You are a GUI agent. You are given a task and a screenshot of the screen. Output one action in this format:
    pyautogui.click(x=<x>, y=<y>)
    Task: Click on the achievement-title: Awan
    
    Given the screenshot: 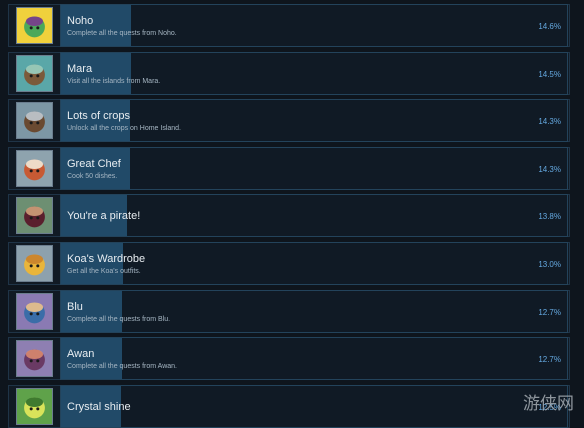 What is the action you would take?
    pyautogui.click(x=81, y=354)
    